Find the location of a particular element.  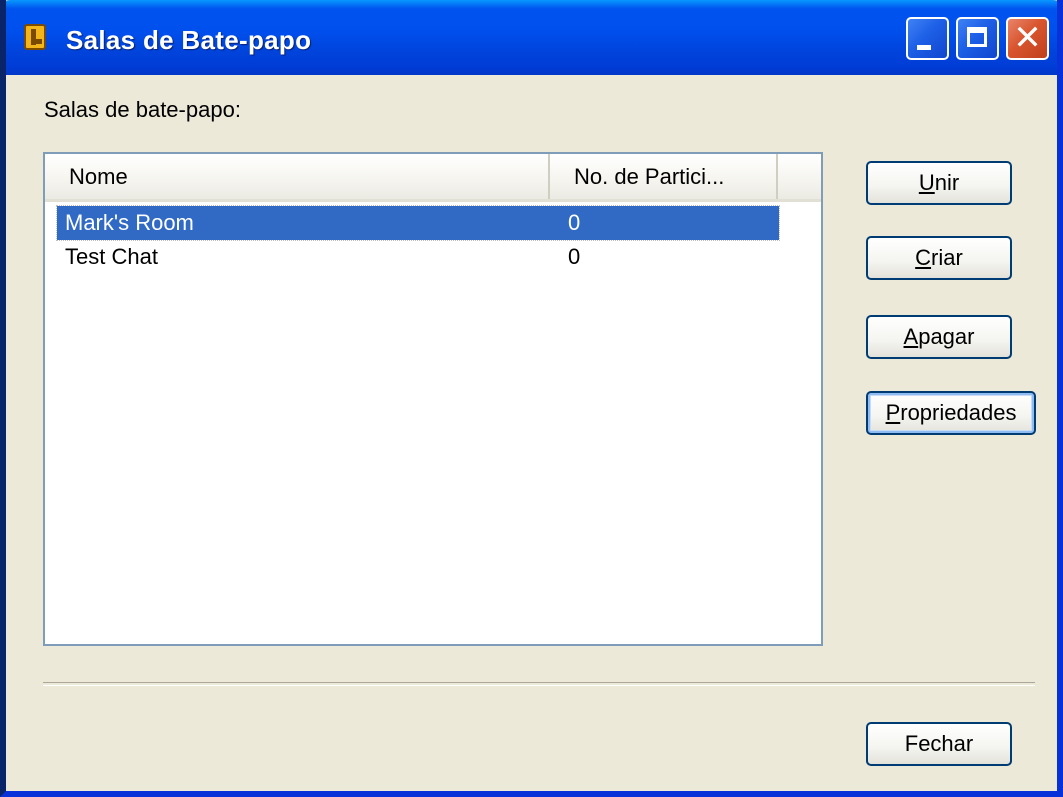

list-item-marks-room: Mark's Room 0 is located at coordinates (418, 223).